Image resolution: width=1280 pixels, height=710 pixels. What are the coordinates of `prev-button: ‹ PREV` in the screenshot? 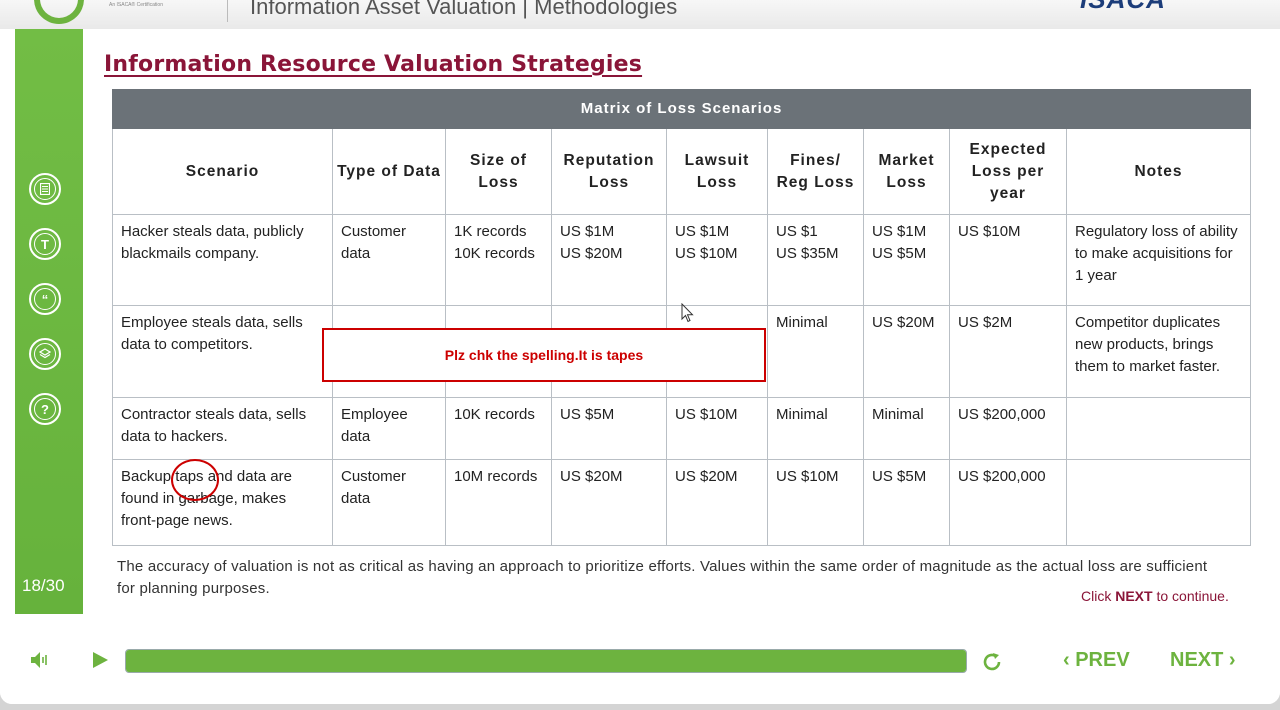 It's located at (1096, 660).